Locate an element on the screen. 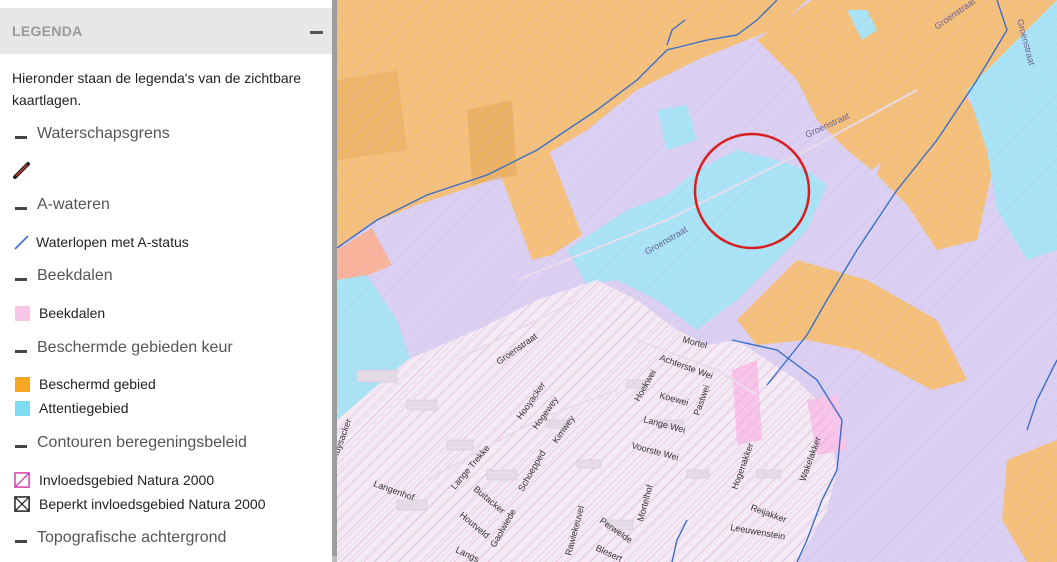 Image resolution: width=1057 pixels, height=562 pixels. legend-item-beschermd-gebied: Beschermd gebied is located at coordinates (84, 384).